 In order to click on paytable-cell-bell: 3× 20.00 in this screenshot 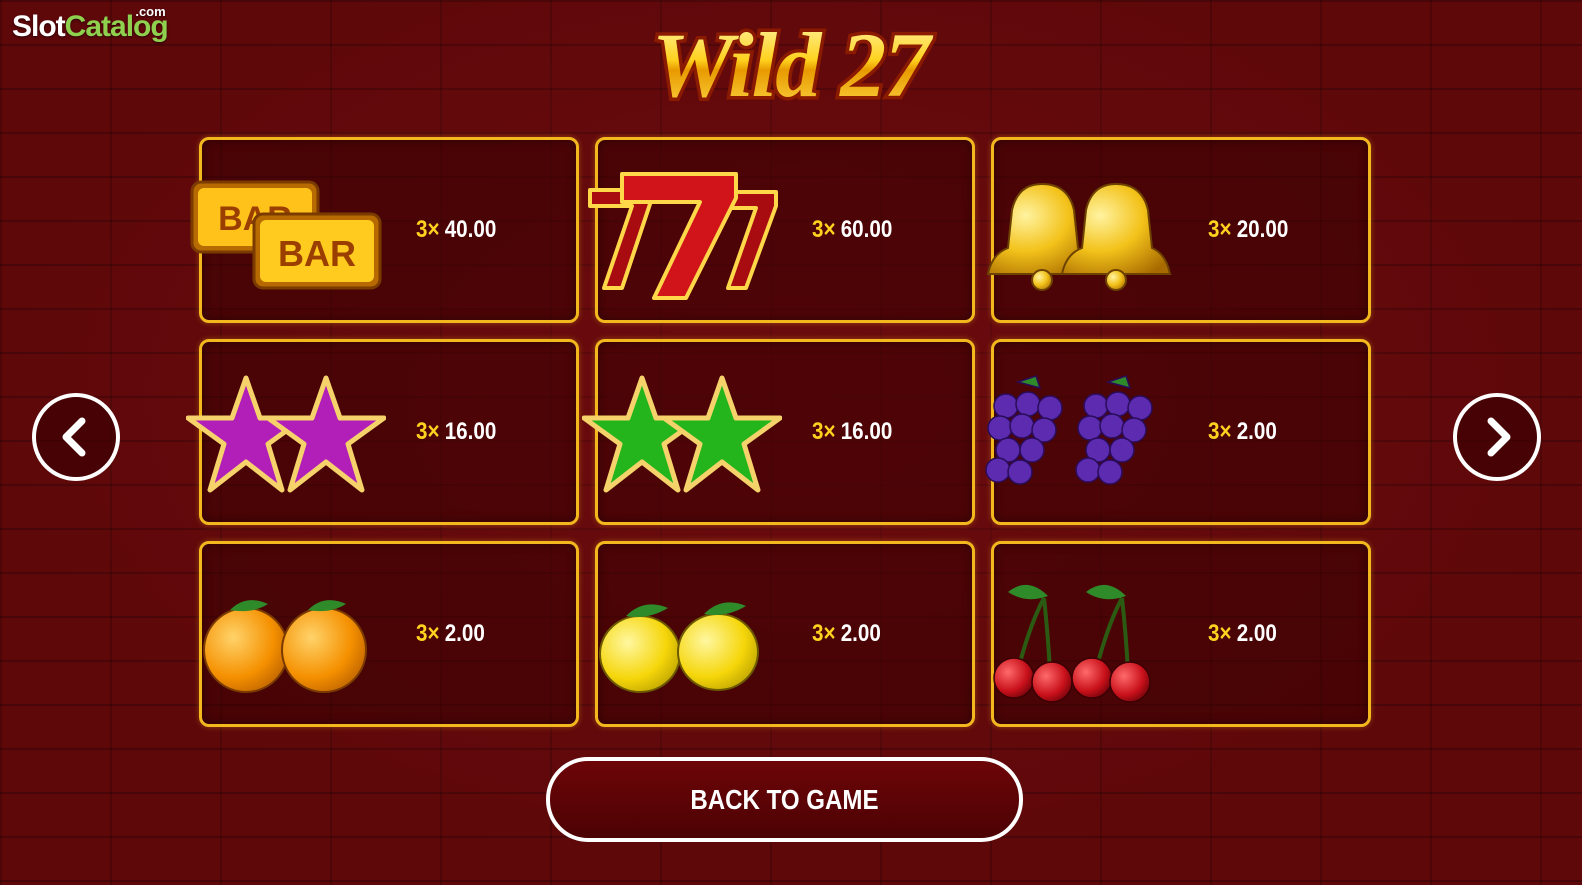, I will do `click(1178, 230)`.